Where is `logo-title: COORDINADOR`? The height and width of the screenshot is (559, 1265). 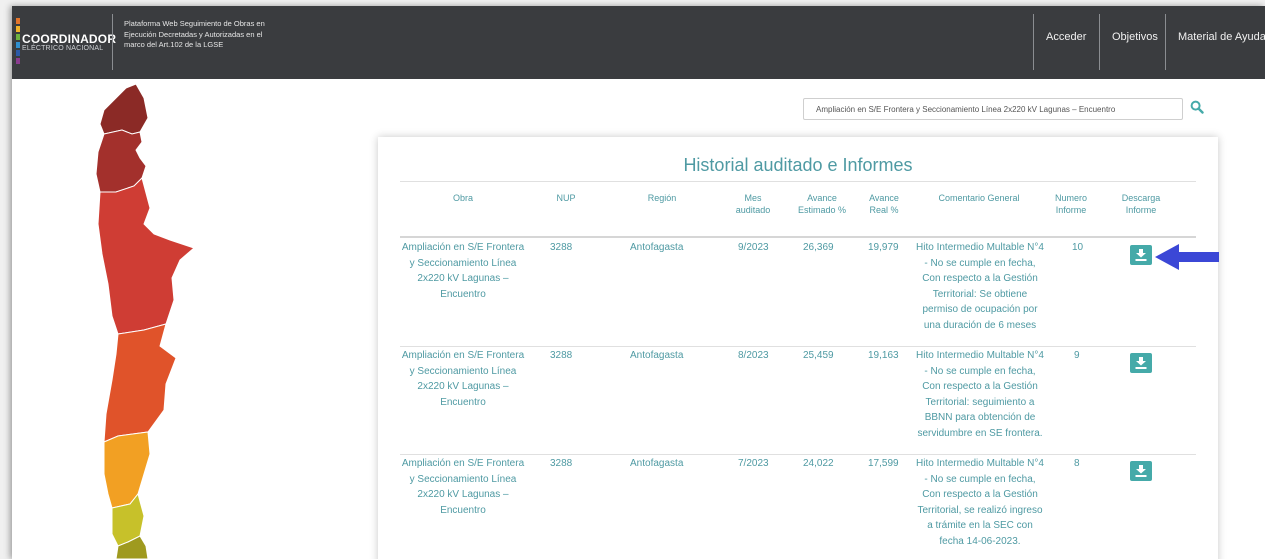 logo-title: COORDINADOR is located at coordinates (69, 39).